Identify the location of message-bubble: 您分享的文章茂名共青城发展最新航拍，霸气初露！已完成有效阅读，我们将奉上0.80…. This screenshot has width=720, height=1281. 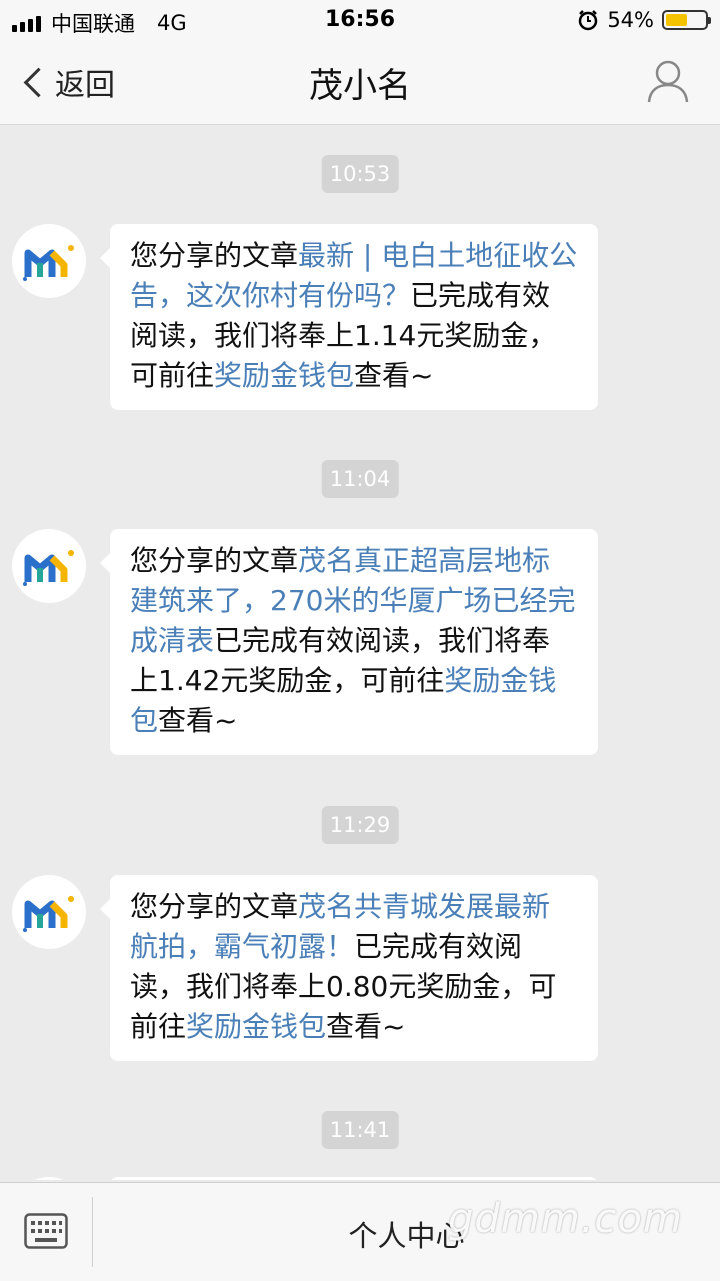
(349, 968).